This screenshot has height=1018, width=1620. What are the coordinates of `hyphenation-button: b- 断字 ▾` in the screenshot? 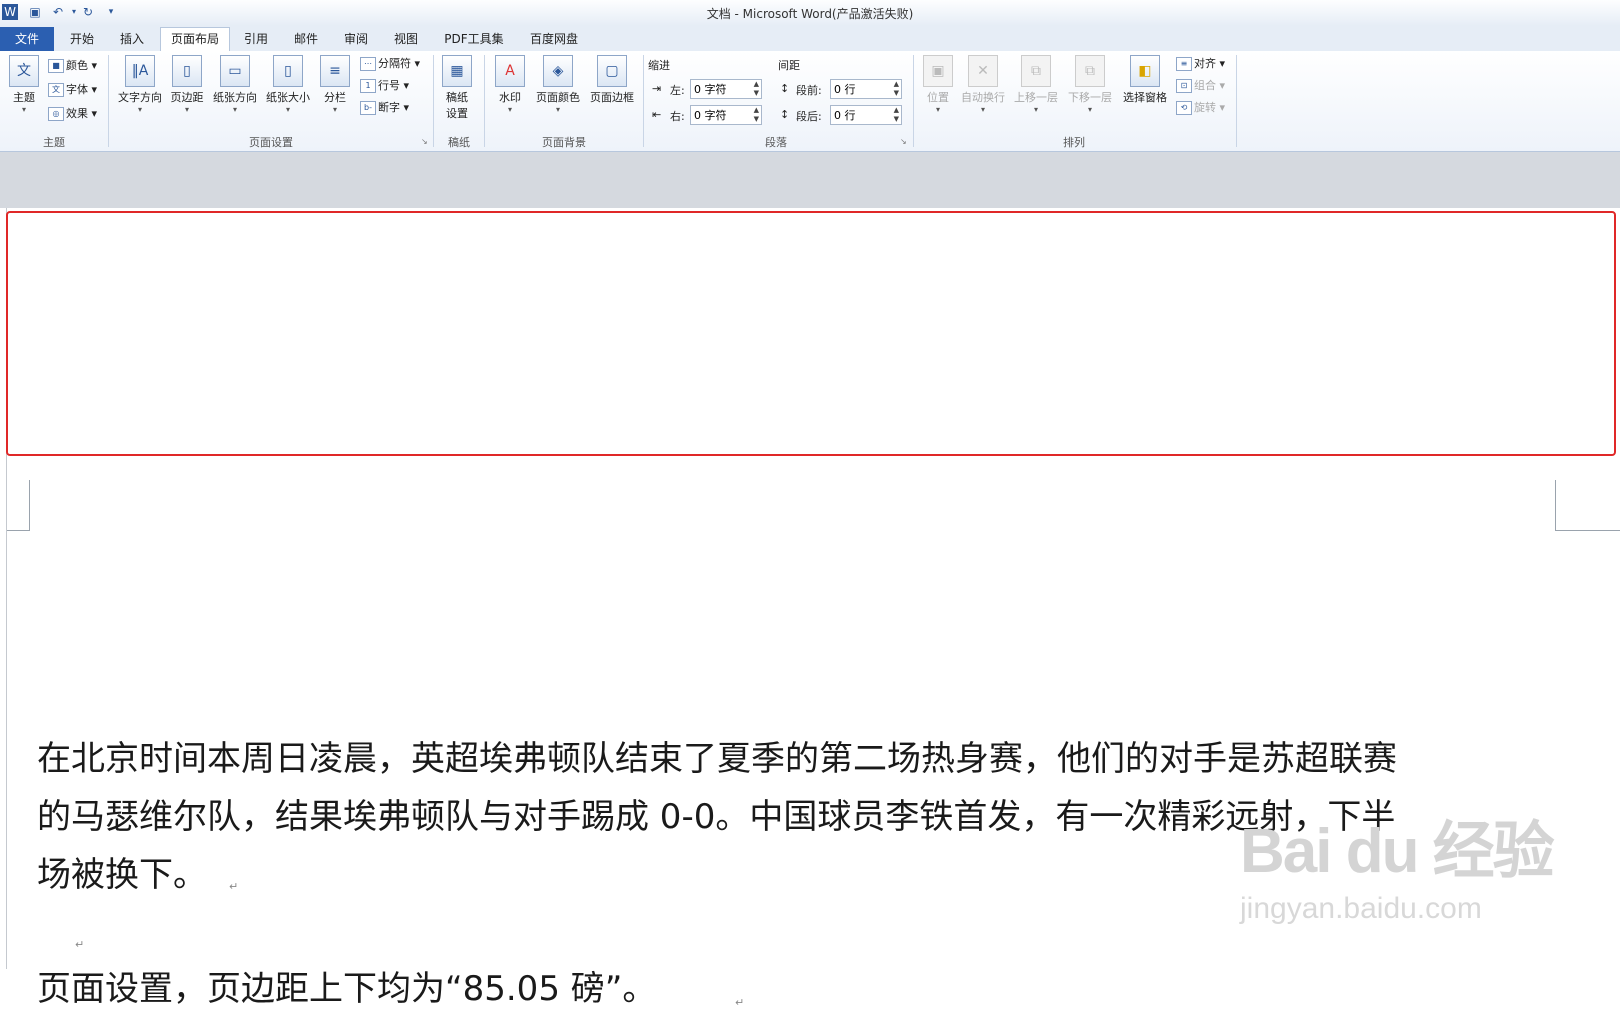 It's located at (384, 108).